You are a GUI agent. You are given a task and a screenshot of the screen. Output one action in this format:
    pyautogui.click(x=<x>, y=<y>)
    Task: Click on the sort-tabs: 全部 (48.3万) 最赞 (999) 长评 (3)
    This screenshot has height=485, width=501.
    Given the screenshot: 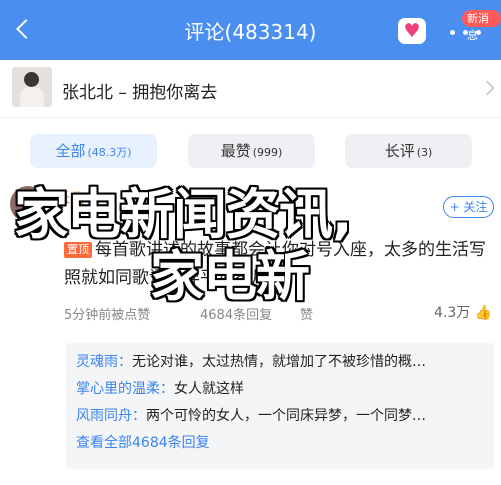 What is the action you would take?
    pyautogui.click(x=250, y=143)
    